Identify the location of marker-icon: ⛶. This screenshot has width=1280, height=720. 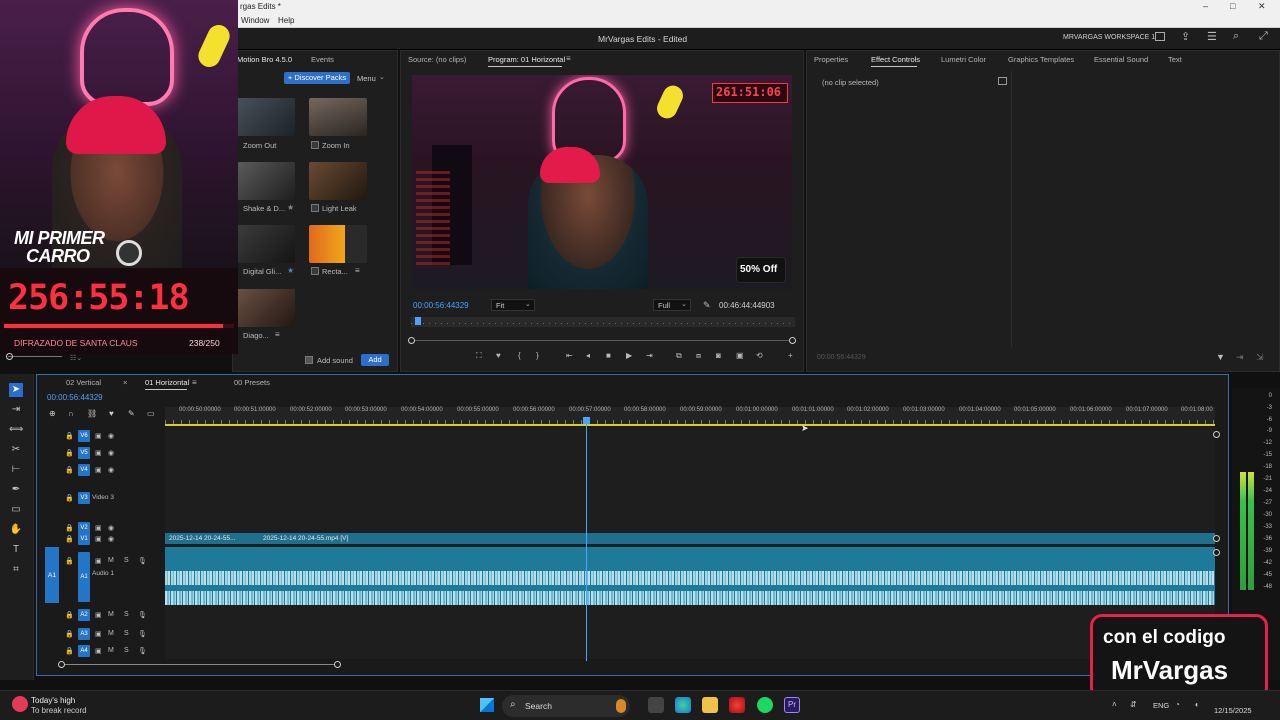
(479, 356).